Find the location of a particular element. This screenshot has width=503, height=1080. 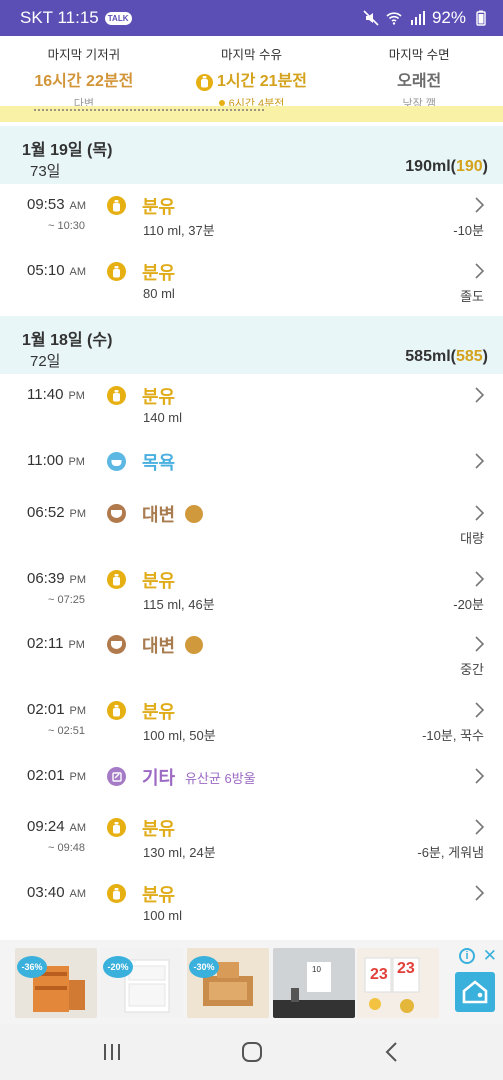

note-icon is located at coordinates (116, 776).